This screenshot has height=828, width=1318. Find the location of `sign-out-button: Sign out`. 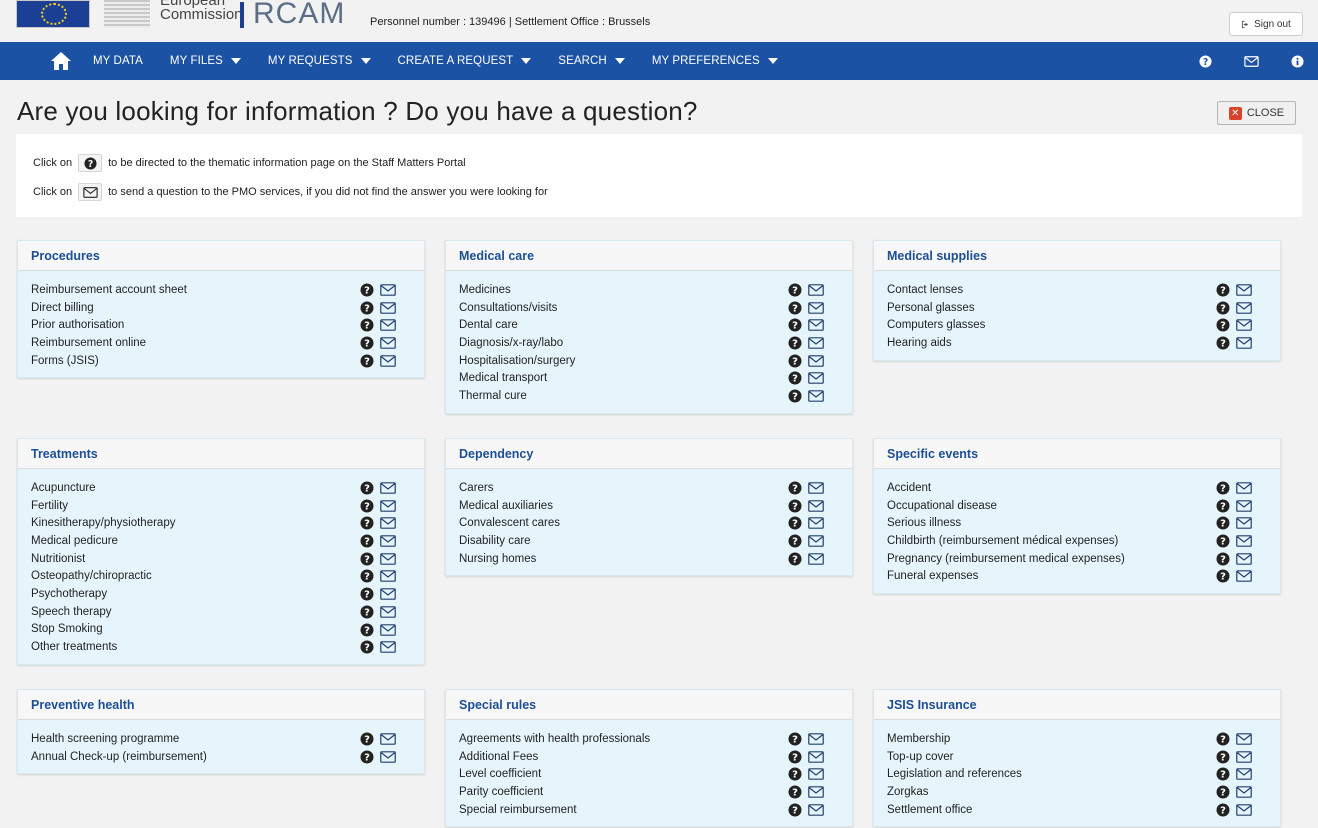

sign-out-button: Sign out is located at coordinates (1266, 24).